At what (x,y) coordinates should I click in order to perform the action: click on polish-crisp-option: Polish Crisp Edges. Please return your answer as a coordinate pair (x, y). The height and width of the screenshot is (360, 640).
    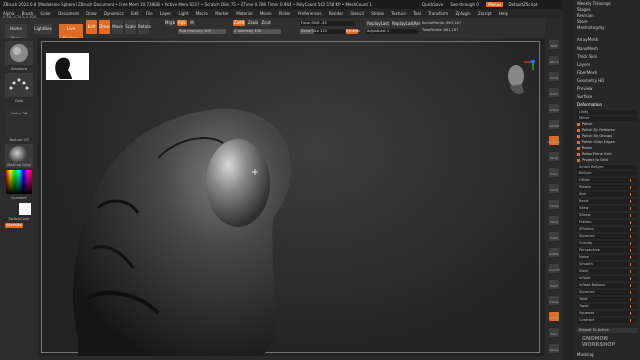
    Looking at the image, I should click on (607, 142).